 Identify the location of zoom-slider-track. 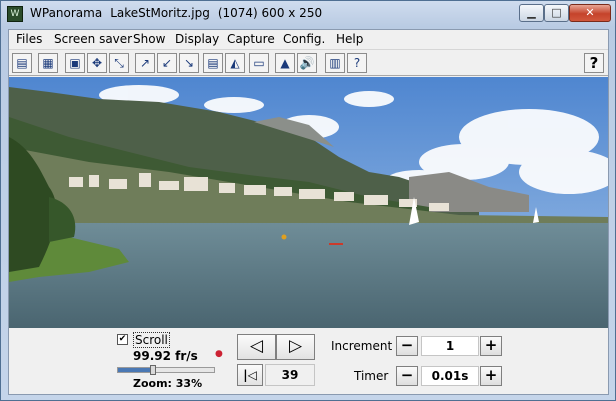
(166, 370).